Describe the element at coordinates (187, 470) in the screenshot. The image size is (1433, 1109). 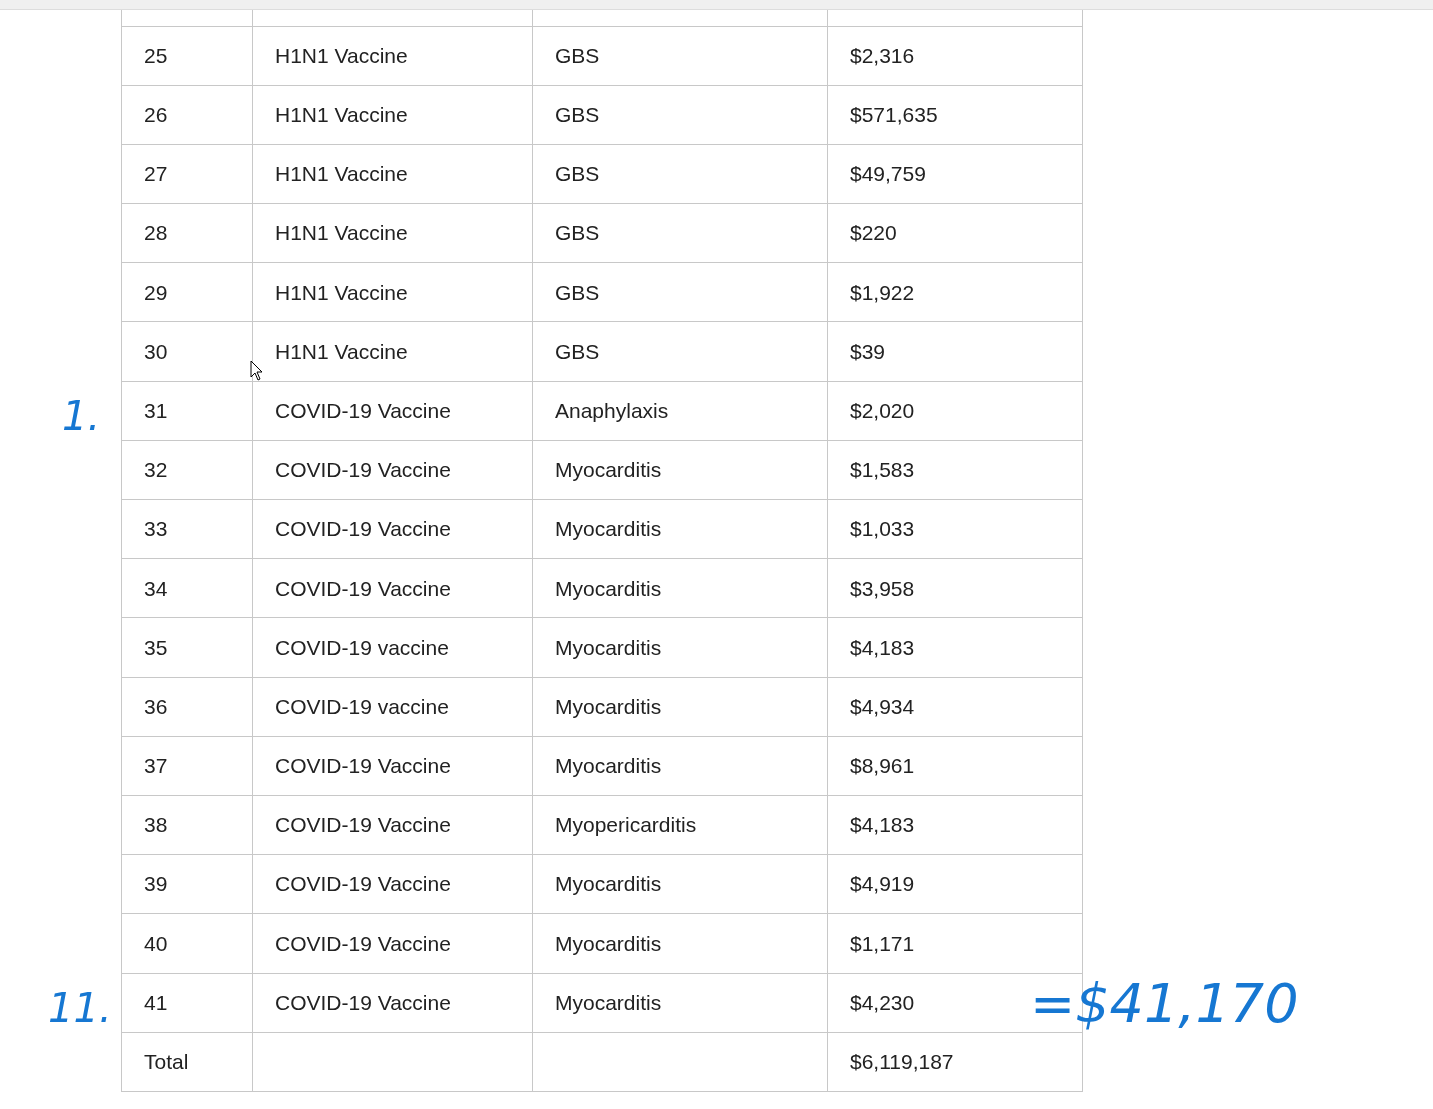
I see `row-number-cell: 32` at that location.